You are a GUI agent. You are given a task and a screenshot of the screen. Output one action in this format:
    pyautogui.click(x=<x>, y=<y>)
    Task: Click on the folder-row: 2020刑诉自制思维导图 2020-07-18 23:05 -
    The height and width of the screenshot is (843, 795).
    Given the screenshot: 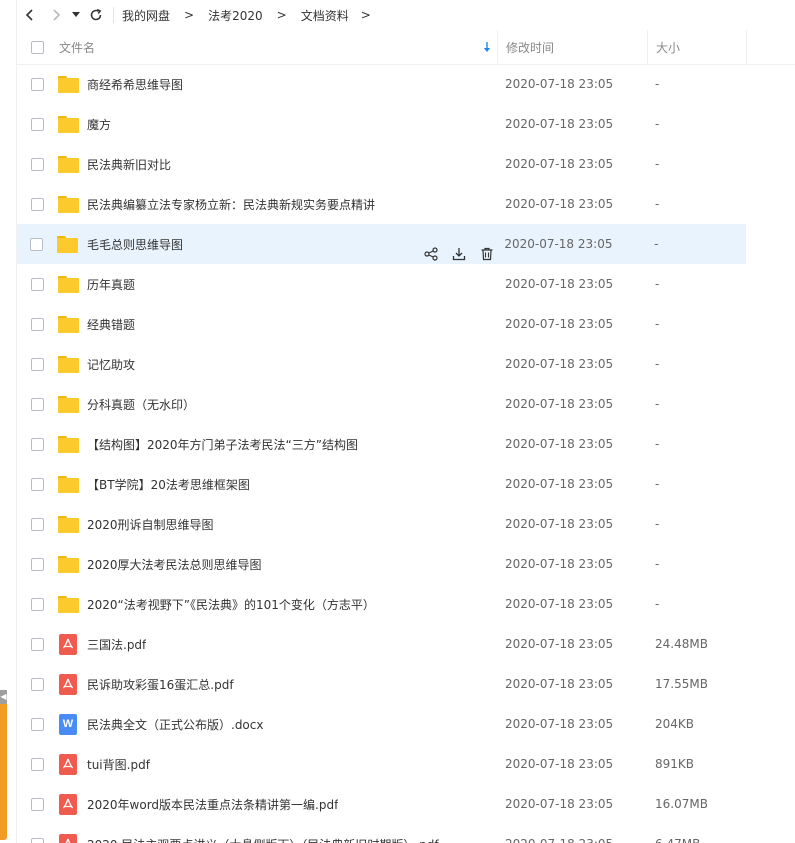 What is the action you would take?
    pyautogui.click(x=406, y=524)
    